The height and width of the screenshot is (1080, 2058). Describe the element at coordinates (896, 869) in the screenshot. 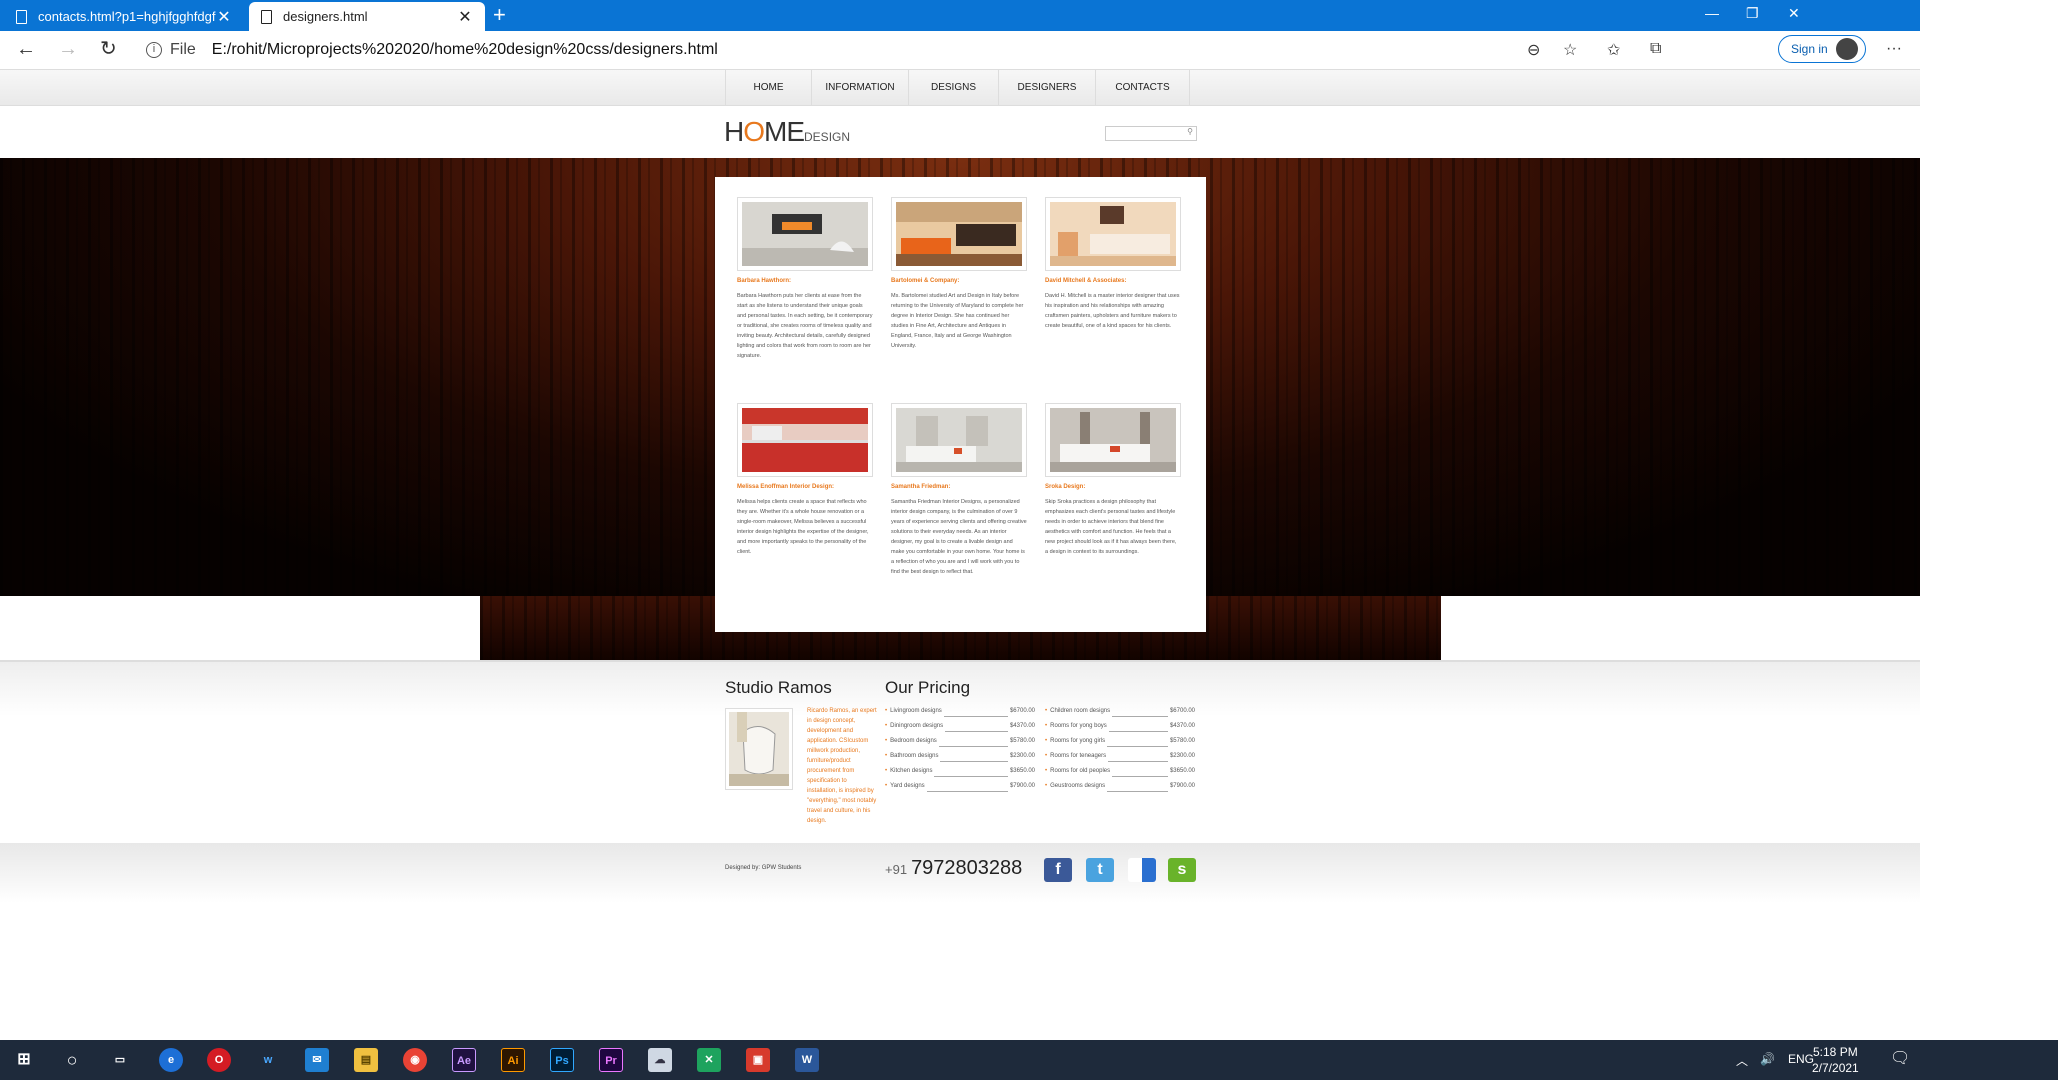

I see `phone-prefix: +91` at that location.